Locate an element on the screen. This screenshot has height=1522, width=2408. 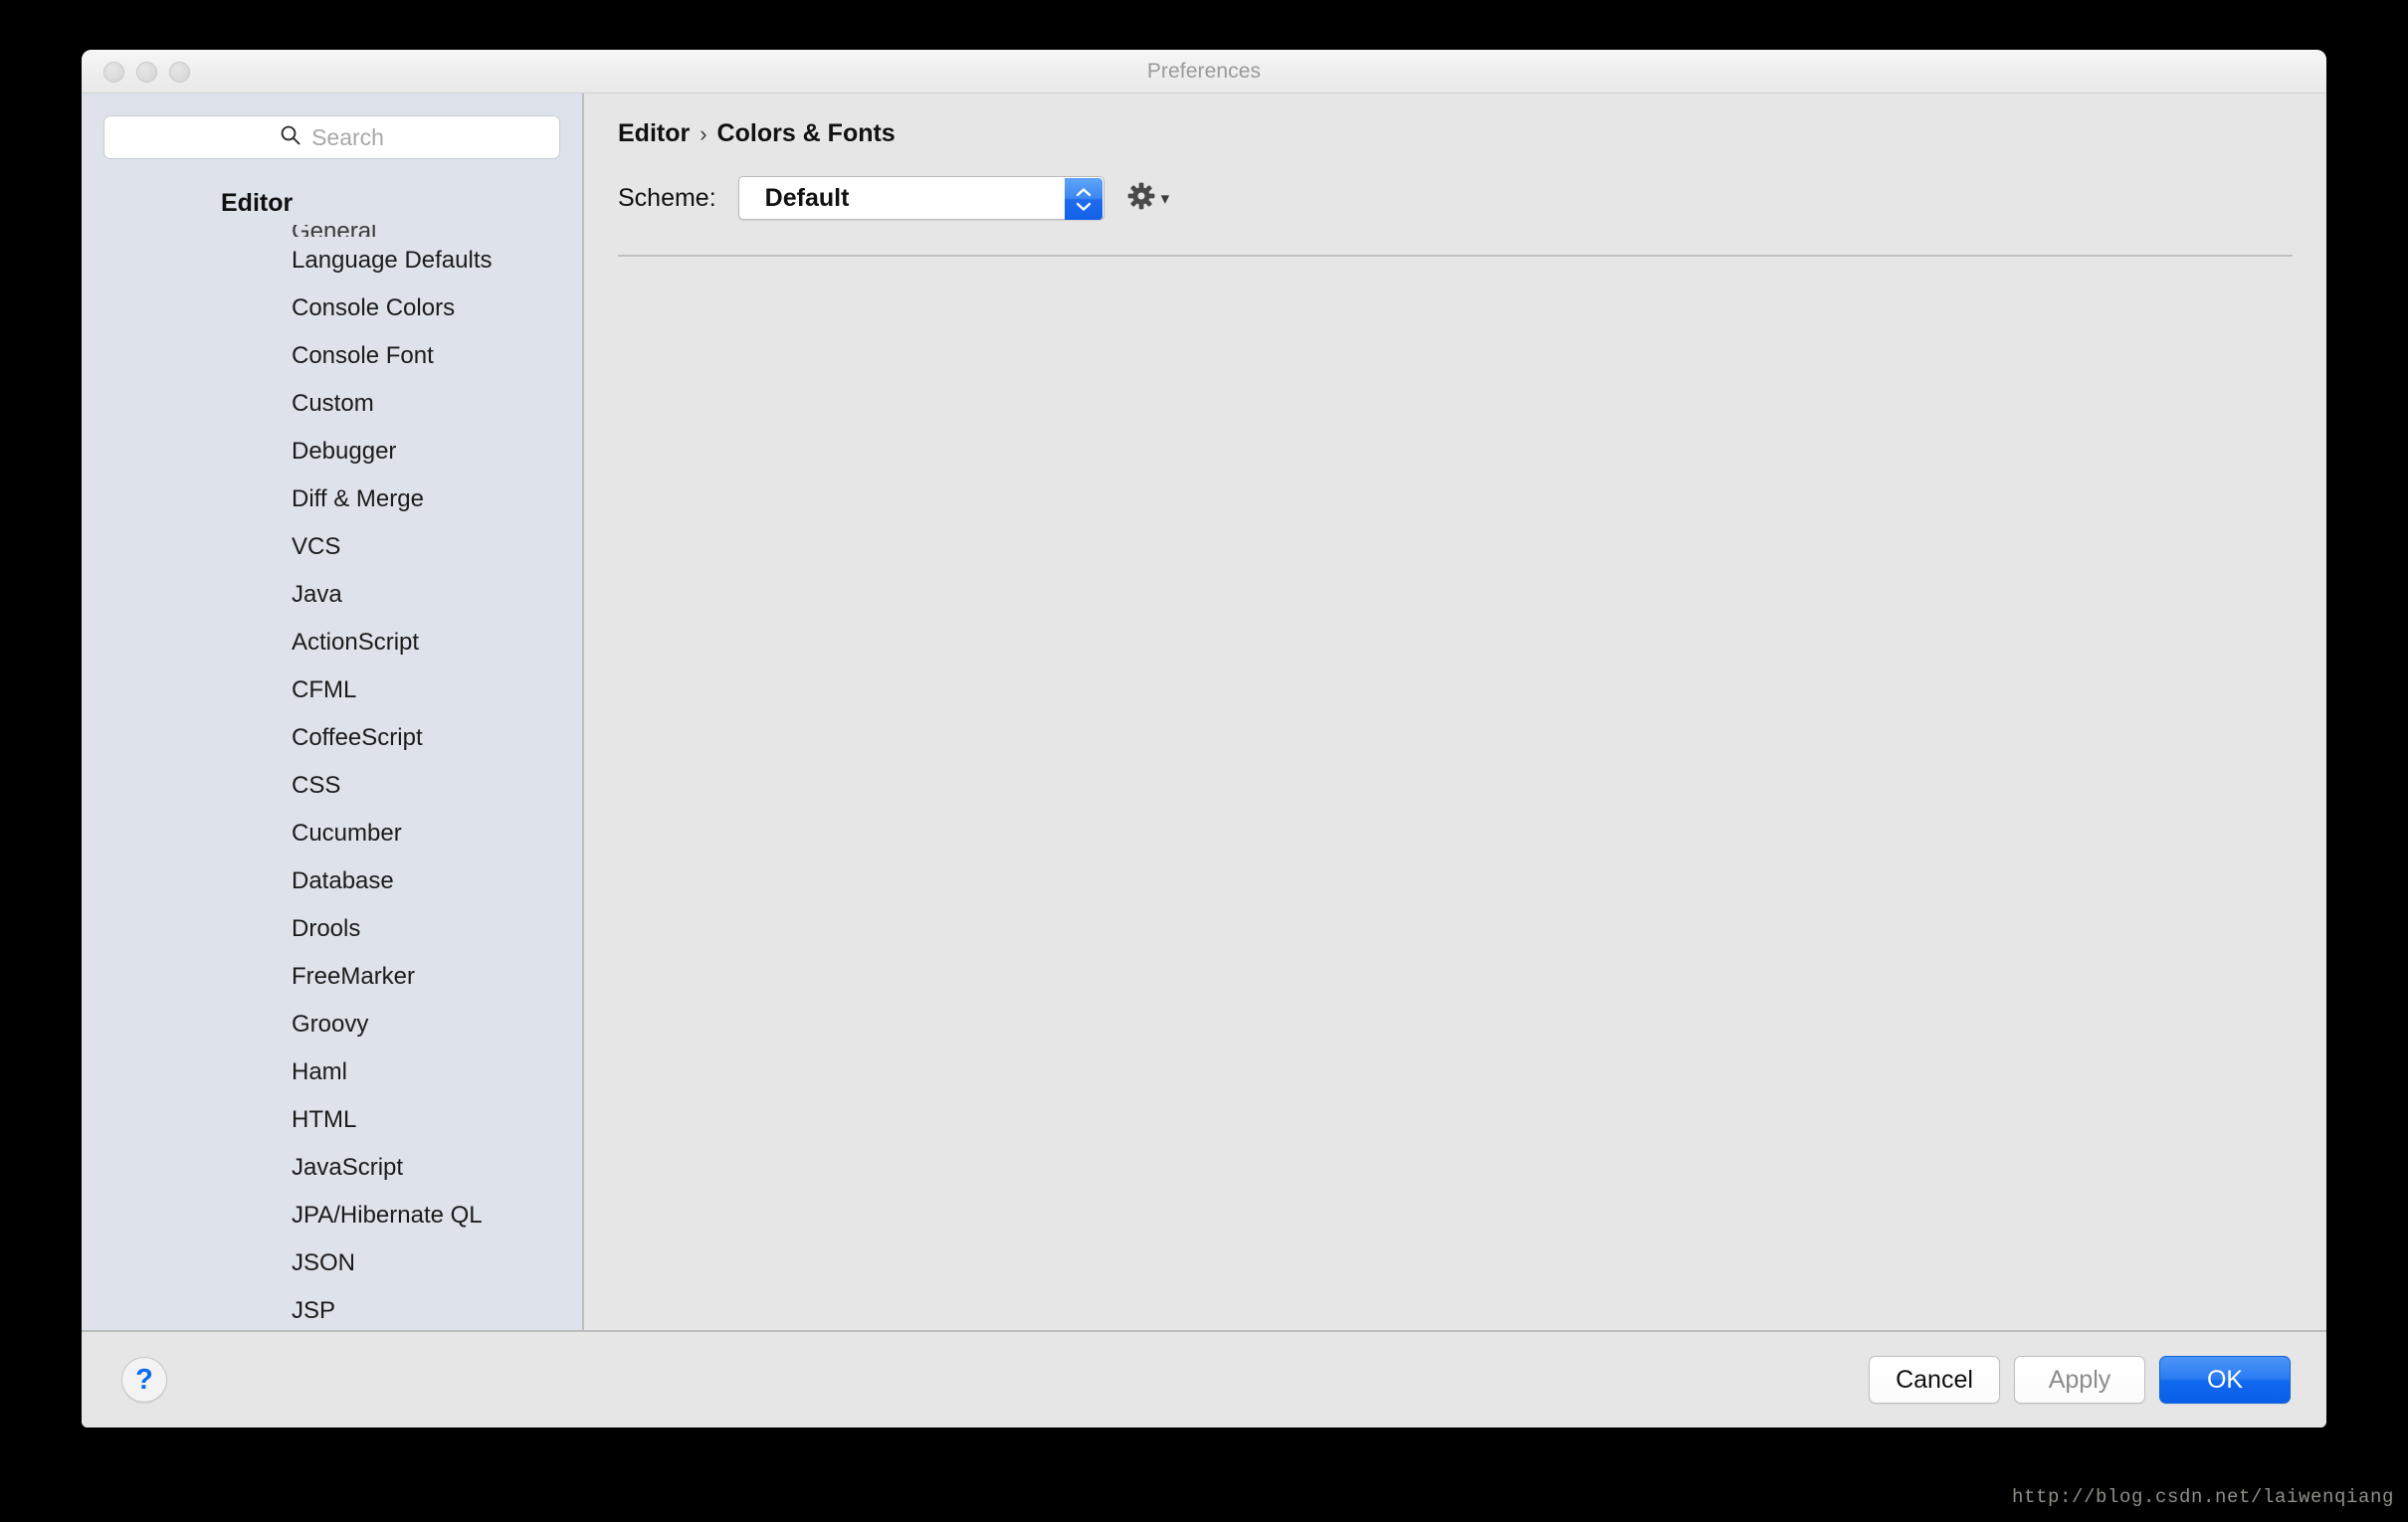
cancel-button: Cancel is located at coordinates (1934, 1380).